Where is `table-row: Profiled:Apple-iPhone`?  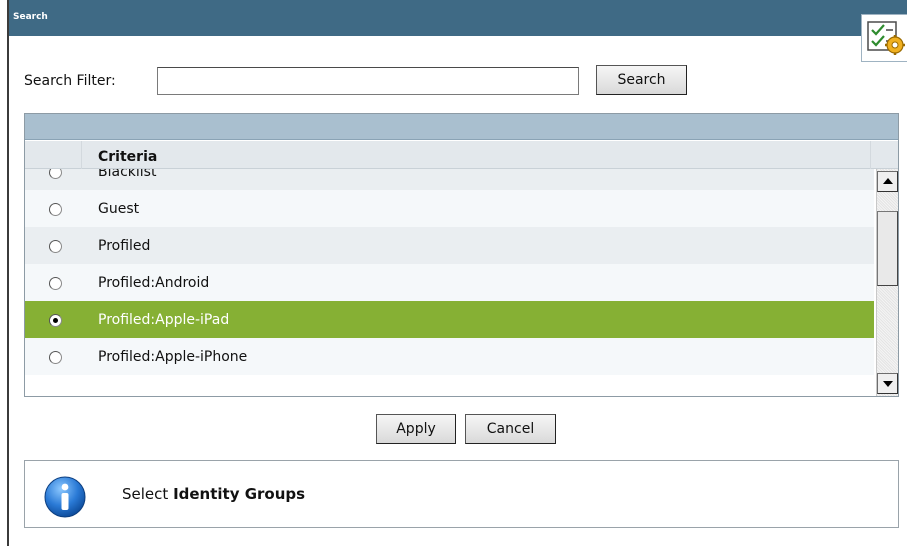
table-row: Profiled:Apple-iPhone is located at coordinates (449, 356).